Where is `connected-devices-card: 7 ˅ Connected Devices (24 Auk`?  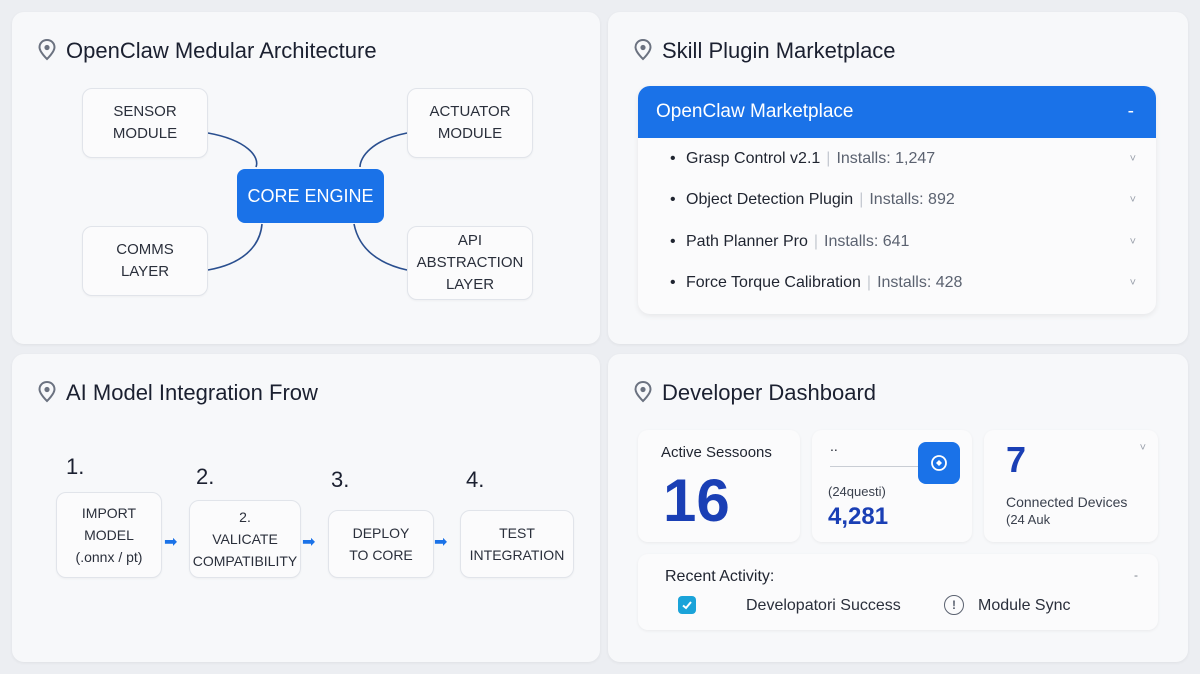 connected-devices-card: 7 ˅ Connected Devices (24 Auk is located at coordinates (1071, 486).